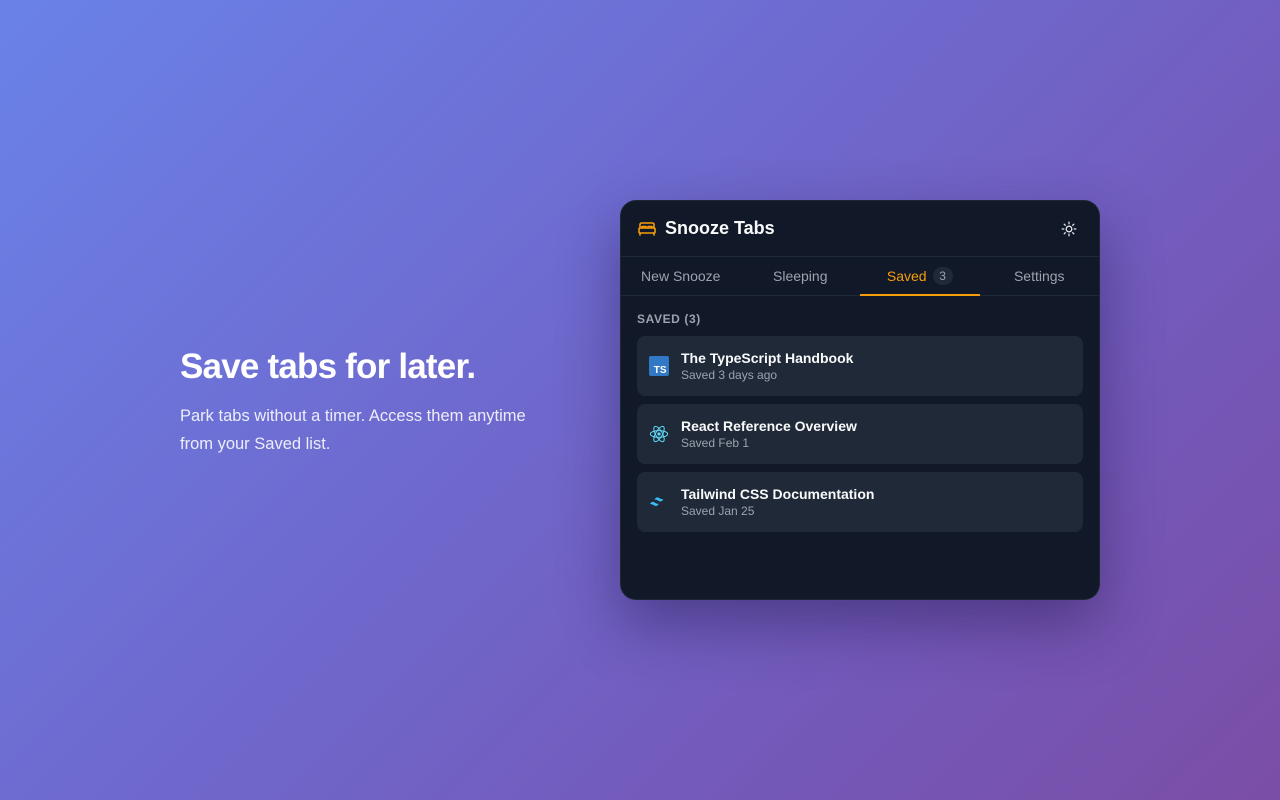 Image resolution: width=1280 pixels, height=800 pixels. Describe the element at coordinates (715, 443) in the screenshot. I see `item-saved-date: Saved Feb 1` at that location.